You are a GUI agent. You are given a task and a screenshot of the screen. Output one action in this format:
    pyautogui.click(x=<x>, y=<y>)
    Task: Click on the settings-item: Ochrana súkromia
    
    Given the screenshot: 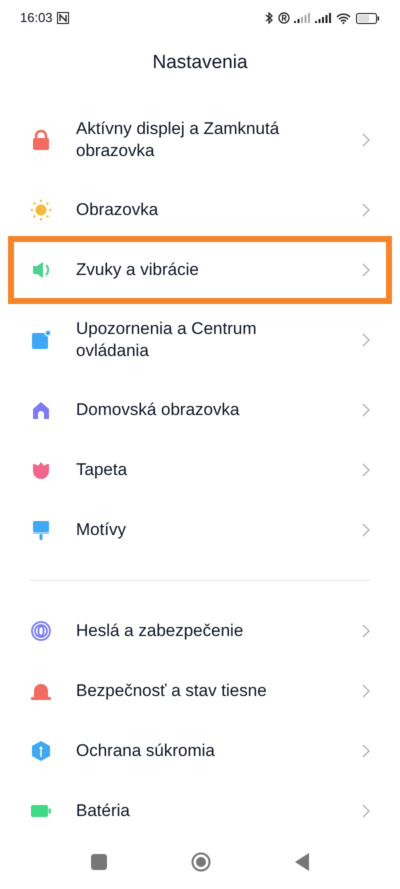 What is the action you would take?
    pyautogui.click(x=200, y=751)
    